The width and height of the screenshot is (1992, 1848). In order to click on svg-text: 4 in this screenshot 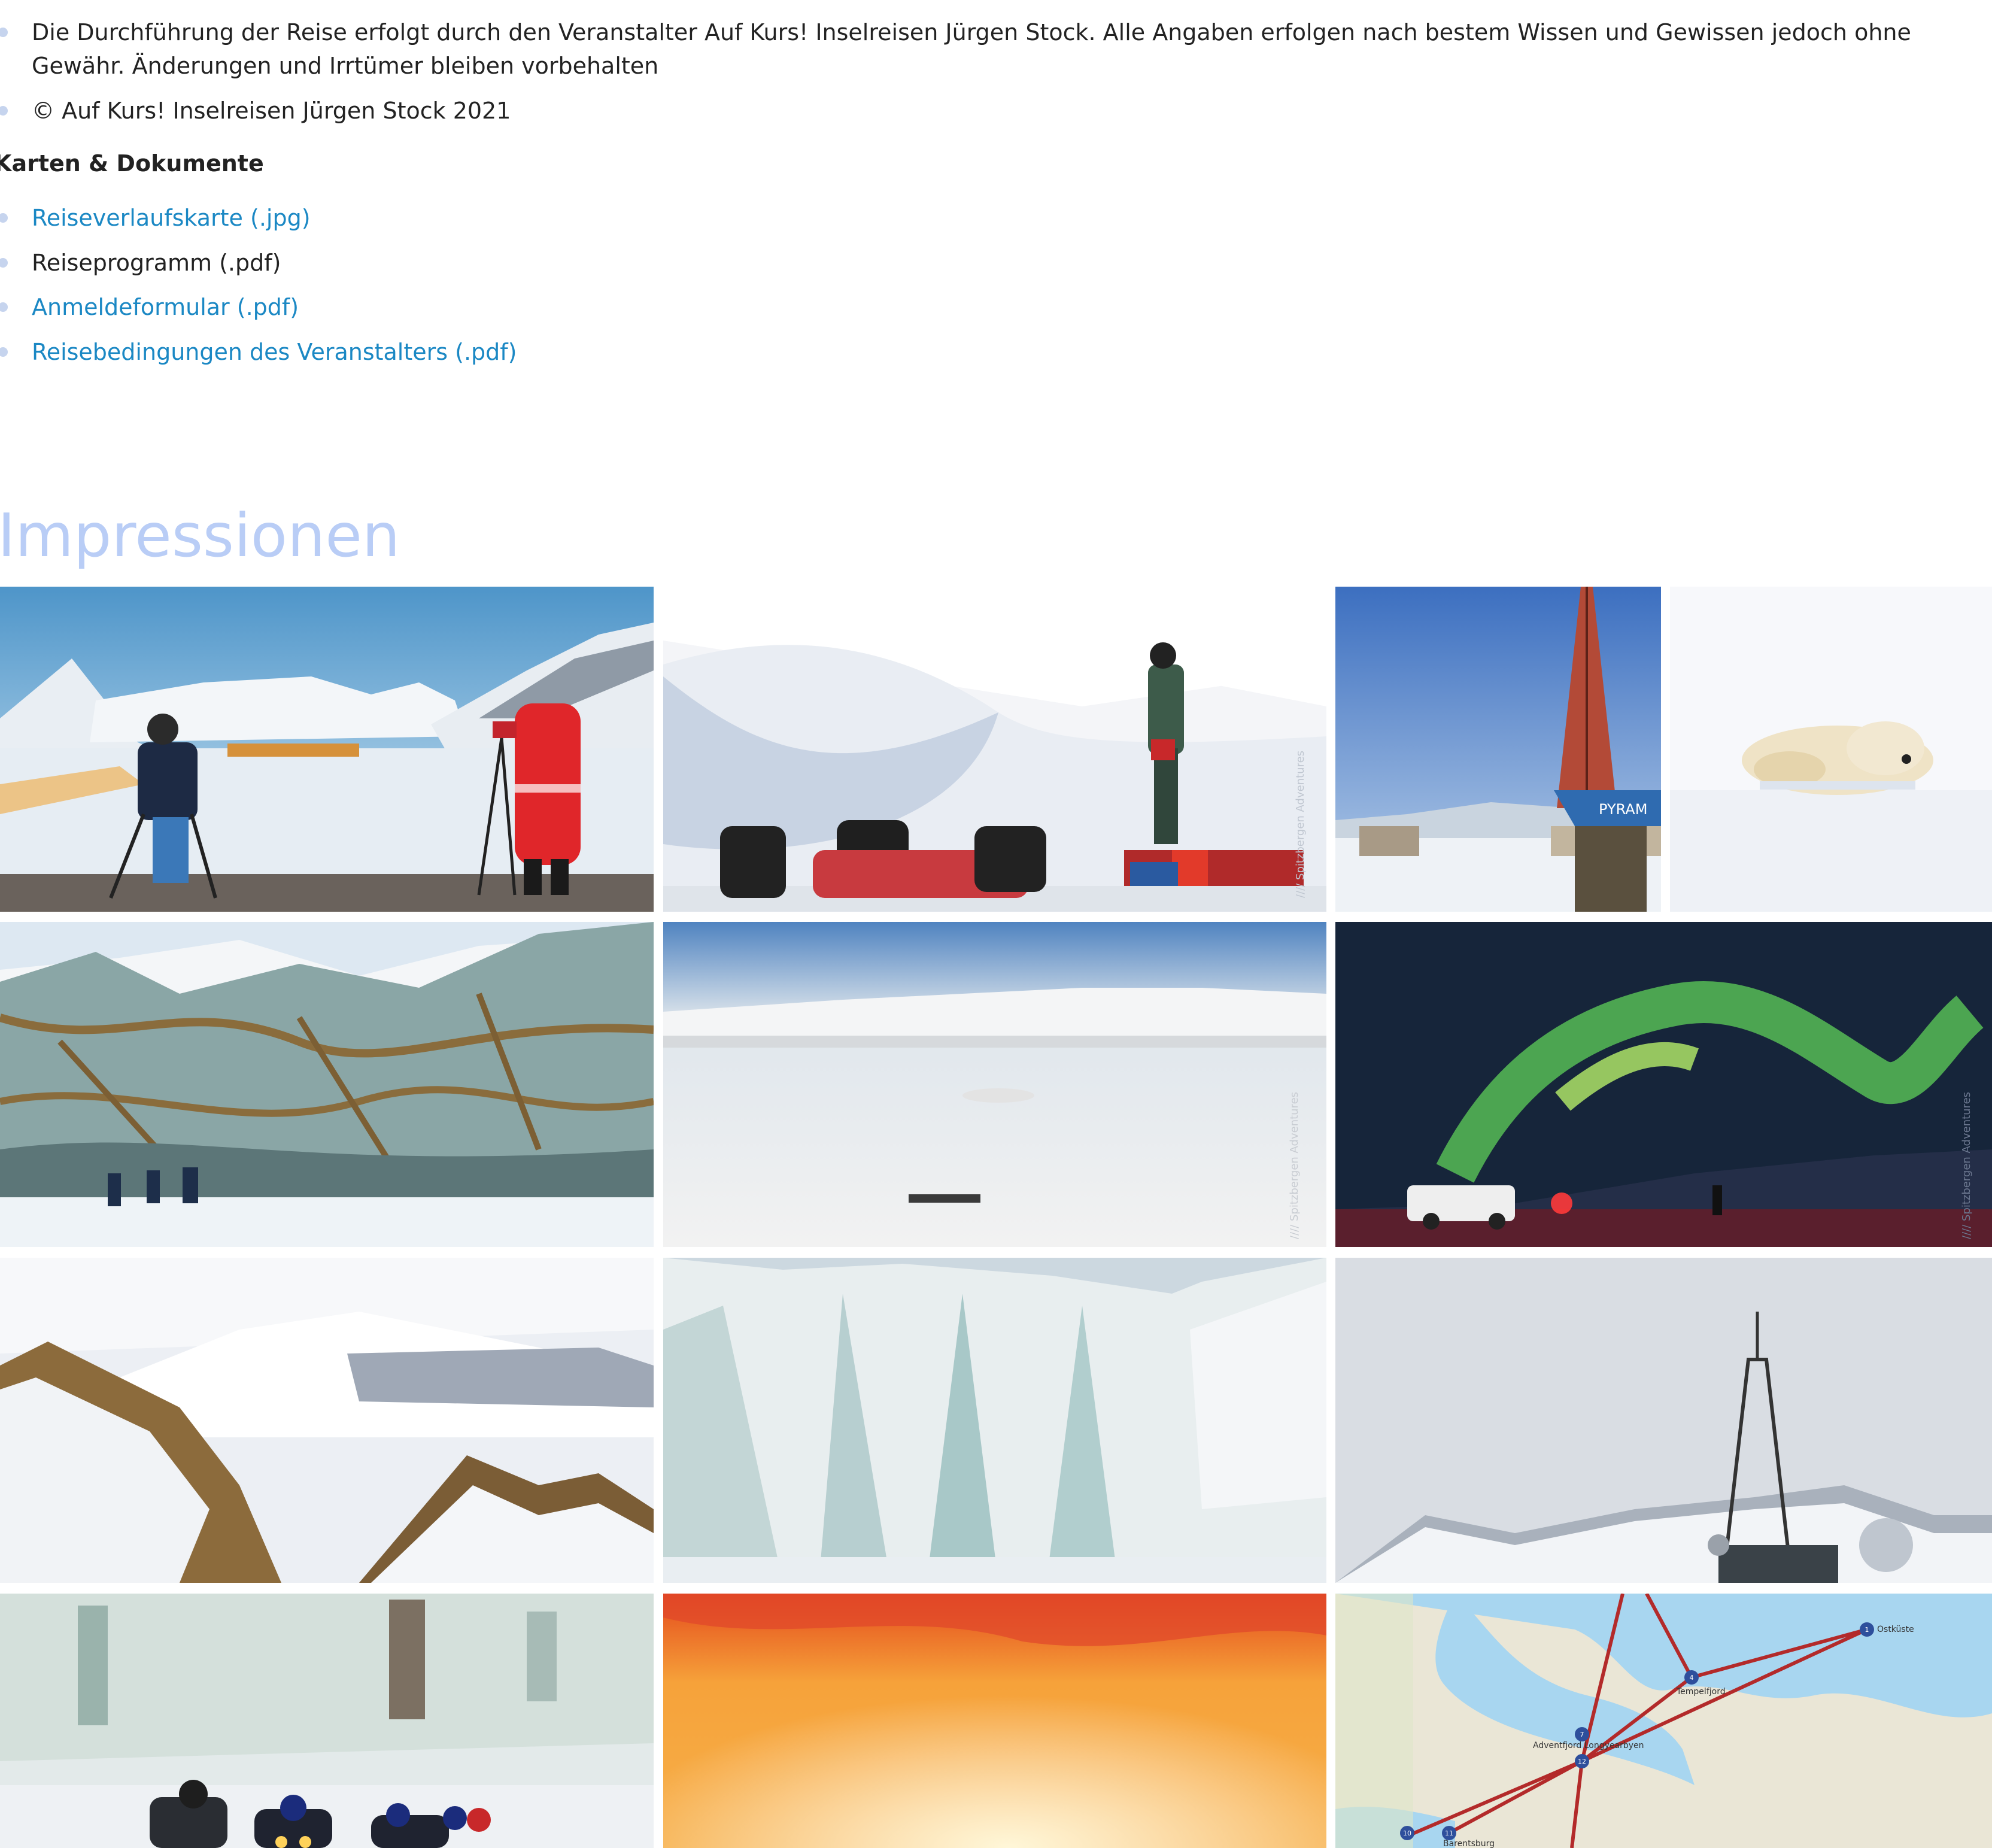, I will do `click(1692, 1678)`.